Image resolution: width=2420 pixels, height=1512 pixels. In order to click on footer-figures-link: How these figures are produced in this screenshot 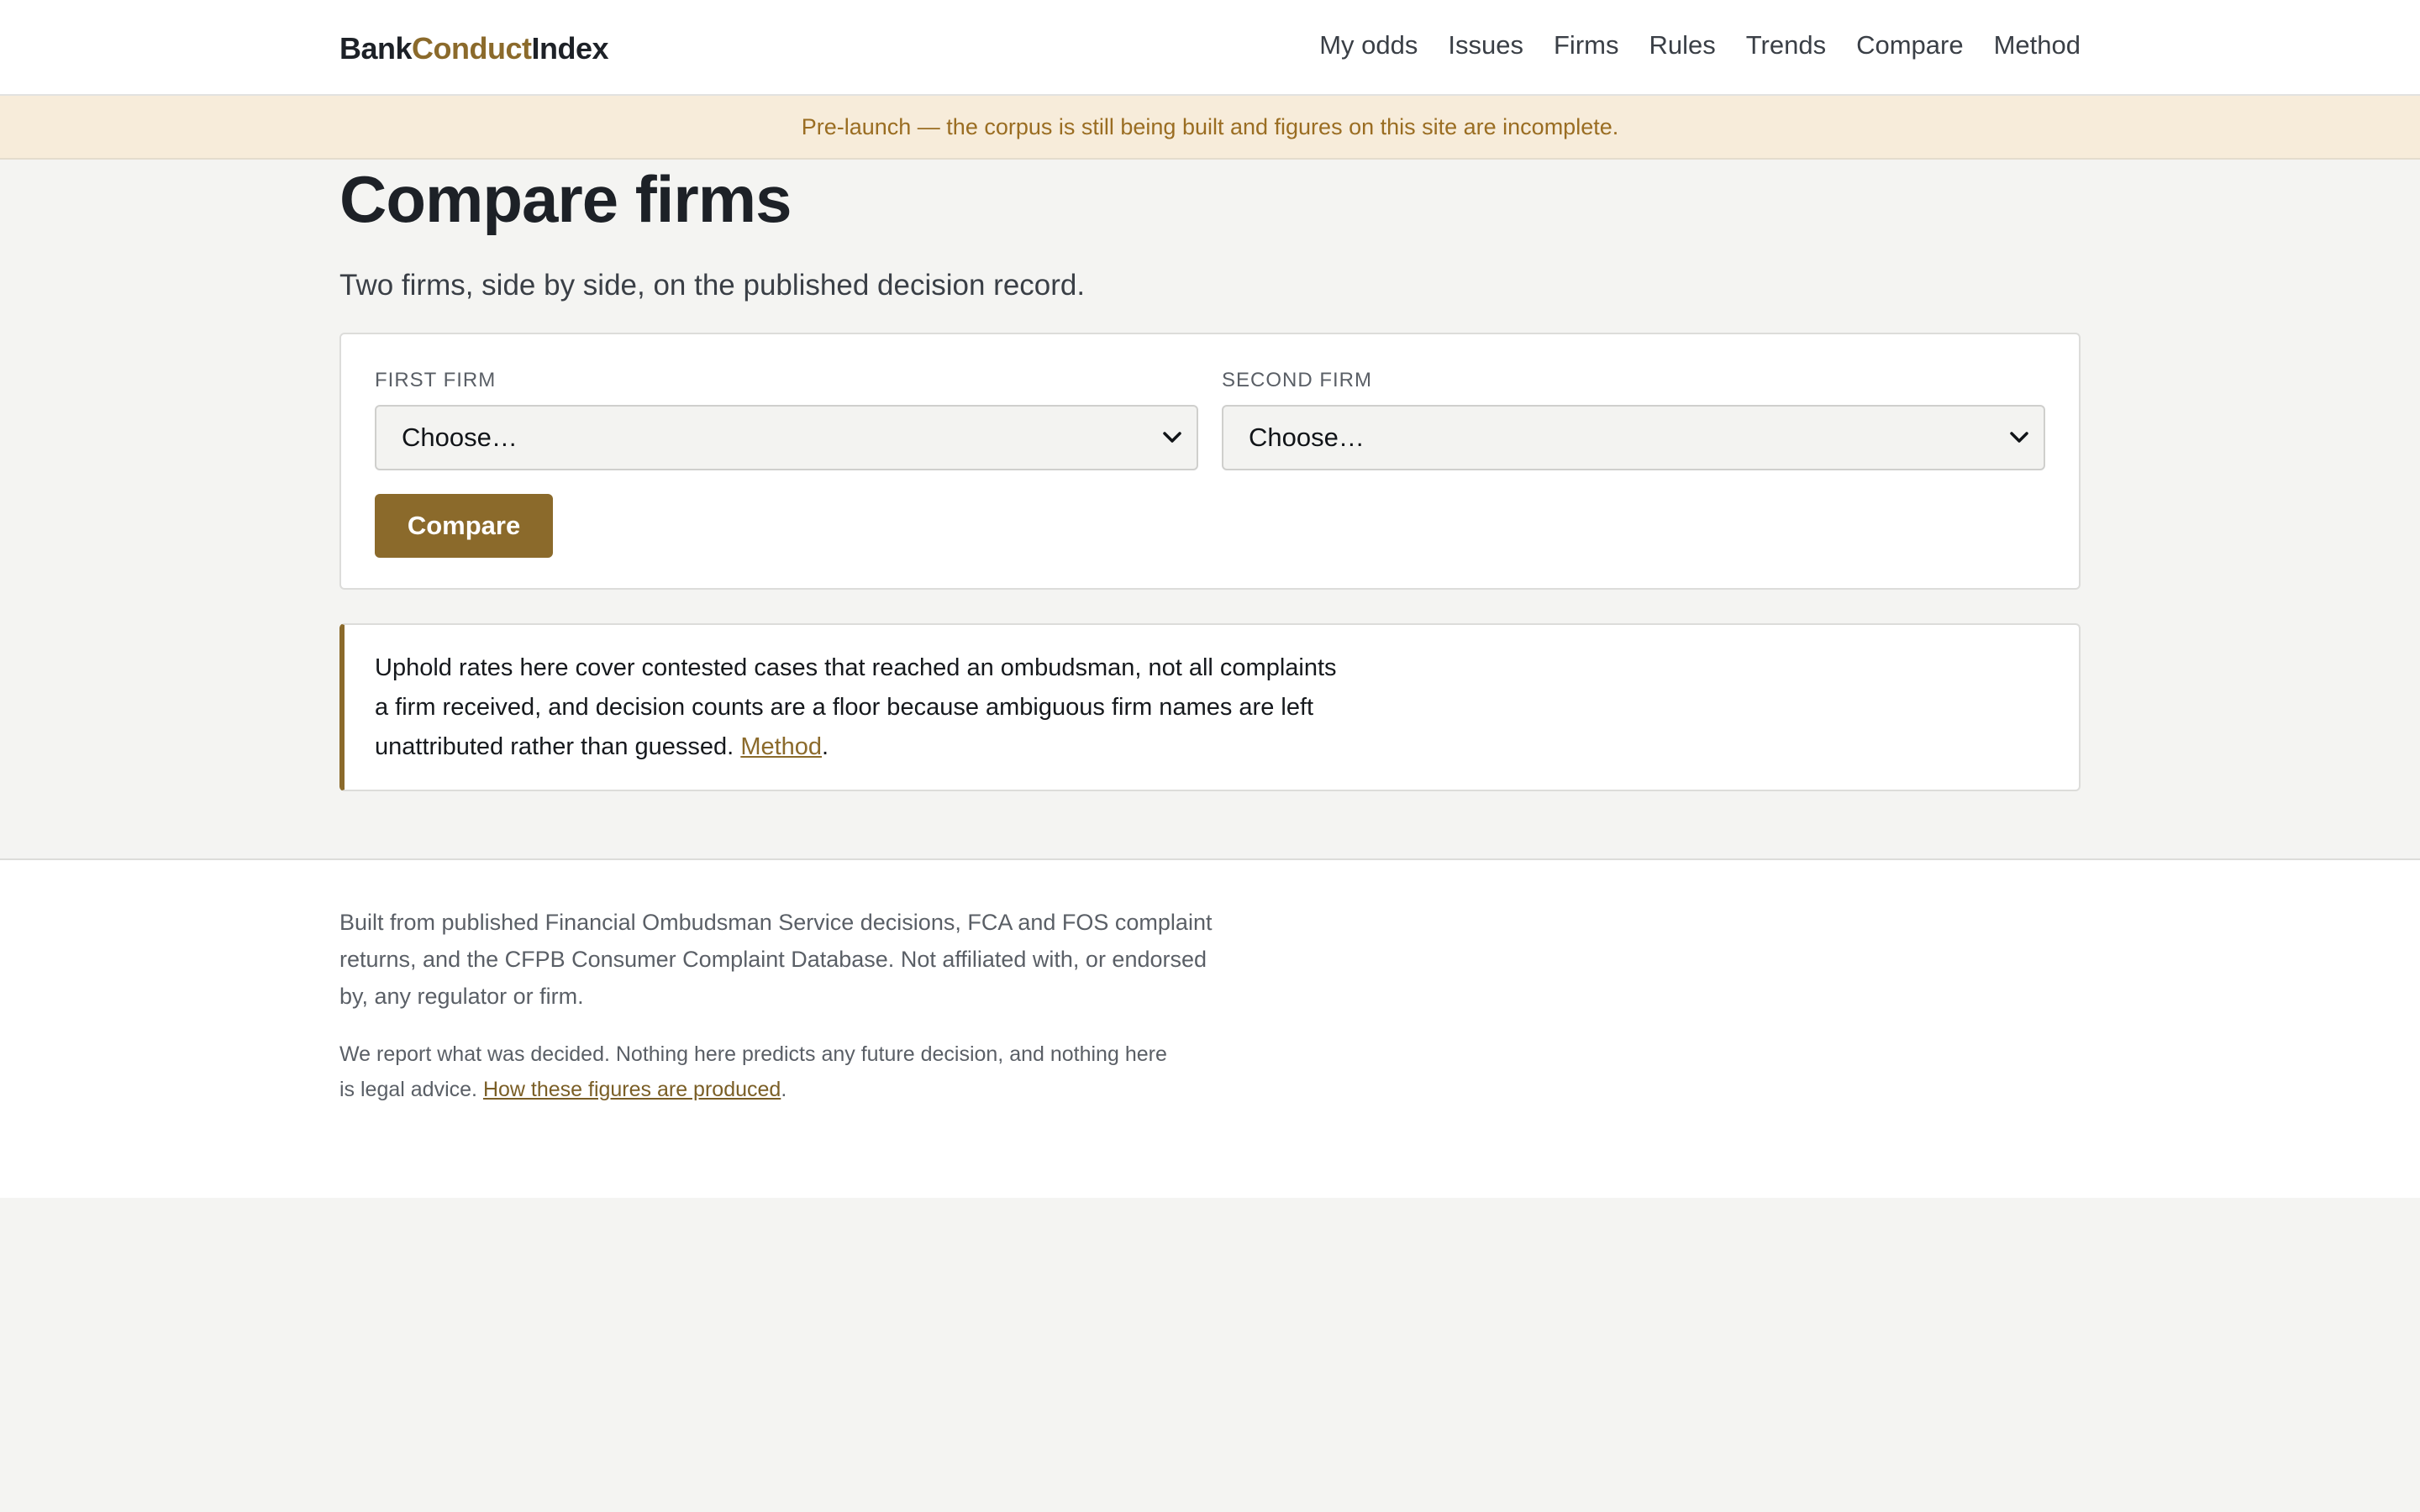, I will do `click(632, 1089)`.